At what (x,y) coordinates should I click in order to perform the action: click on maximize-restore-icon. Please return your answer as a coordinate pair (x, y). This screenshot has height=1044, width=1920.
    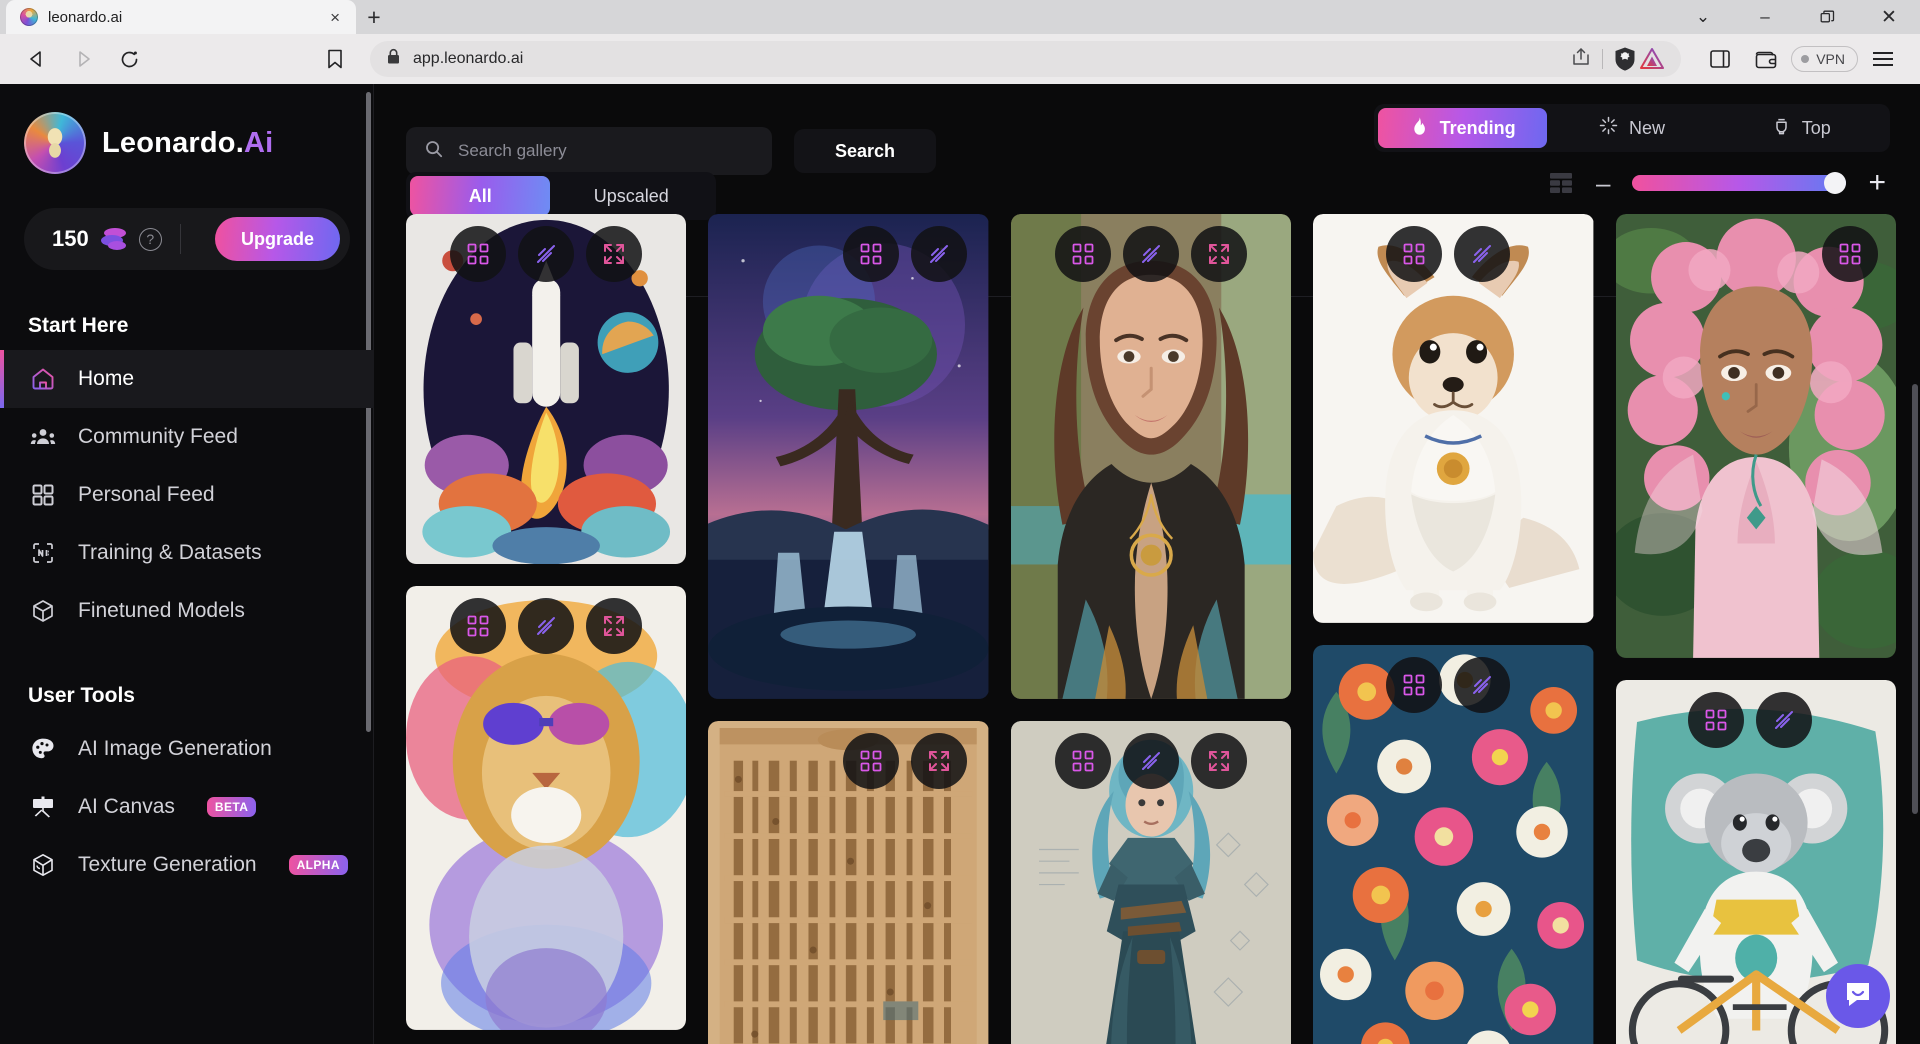
    Looking at the image, I should click on (1827, 17).